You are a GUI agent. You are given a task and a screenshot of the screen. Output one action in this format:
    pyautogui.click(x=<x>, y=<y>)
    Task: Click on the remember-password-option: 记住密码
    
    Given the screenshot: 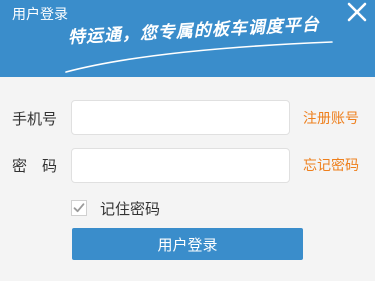 What is the action you would take?
    pyautogui.click(x=115, y=208)
    